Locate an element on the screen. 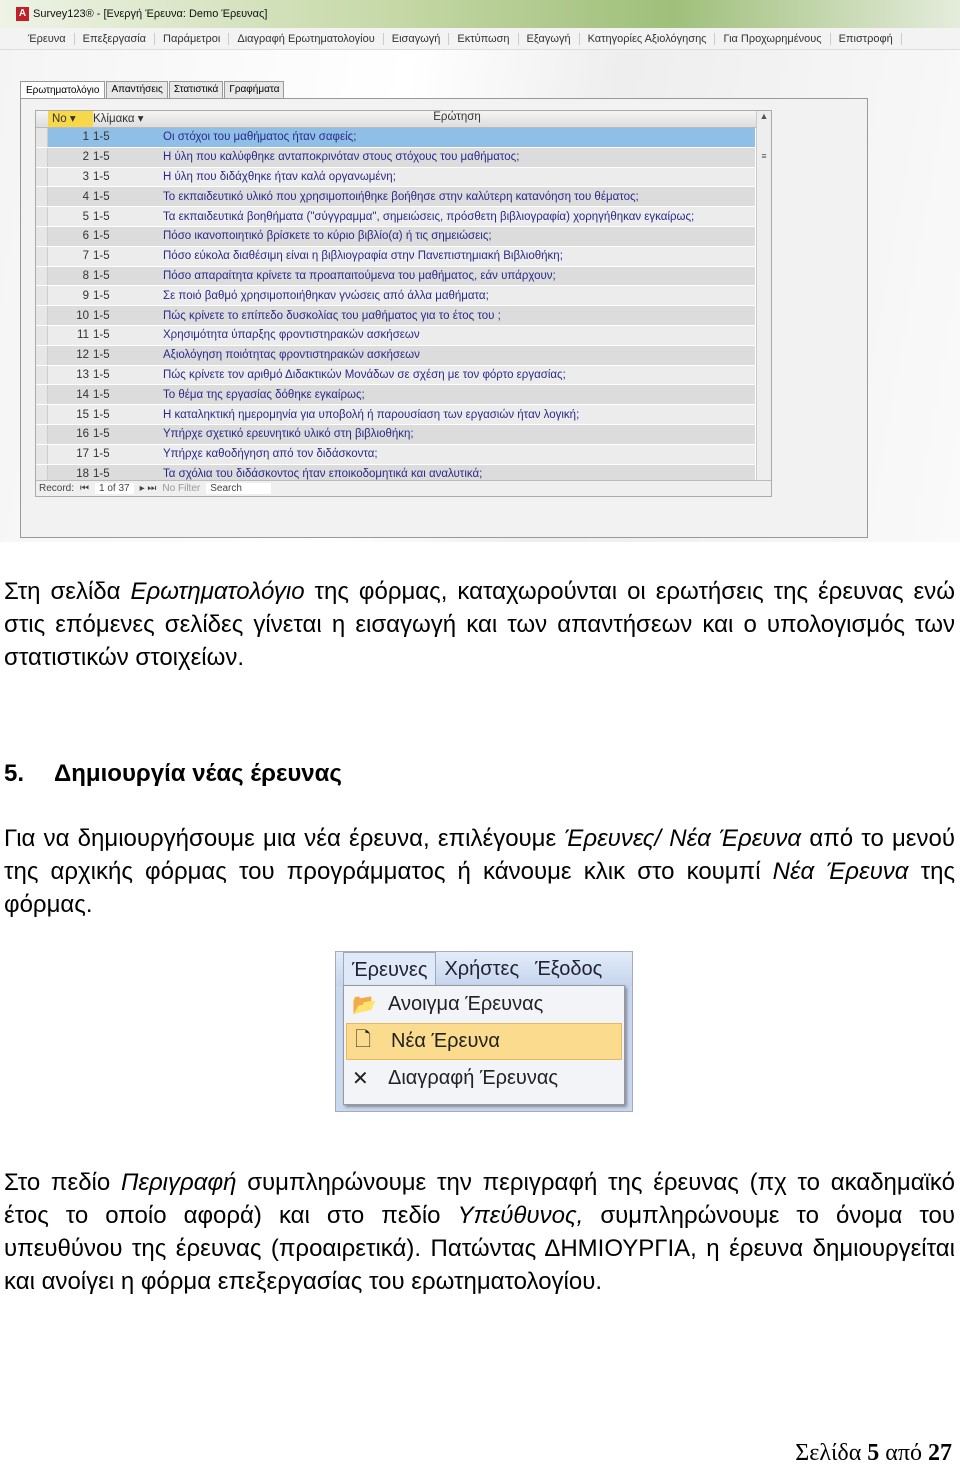  tab-charts: Γραφήματα is located at coordinates (254, 90).